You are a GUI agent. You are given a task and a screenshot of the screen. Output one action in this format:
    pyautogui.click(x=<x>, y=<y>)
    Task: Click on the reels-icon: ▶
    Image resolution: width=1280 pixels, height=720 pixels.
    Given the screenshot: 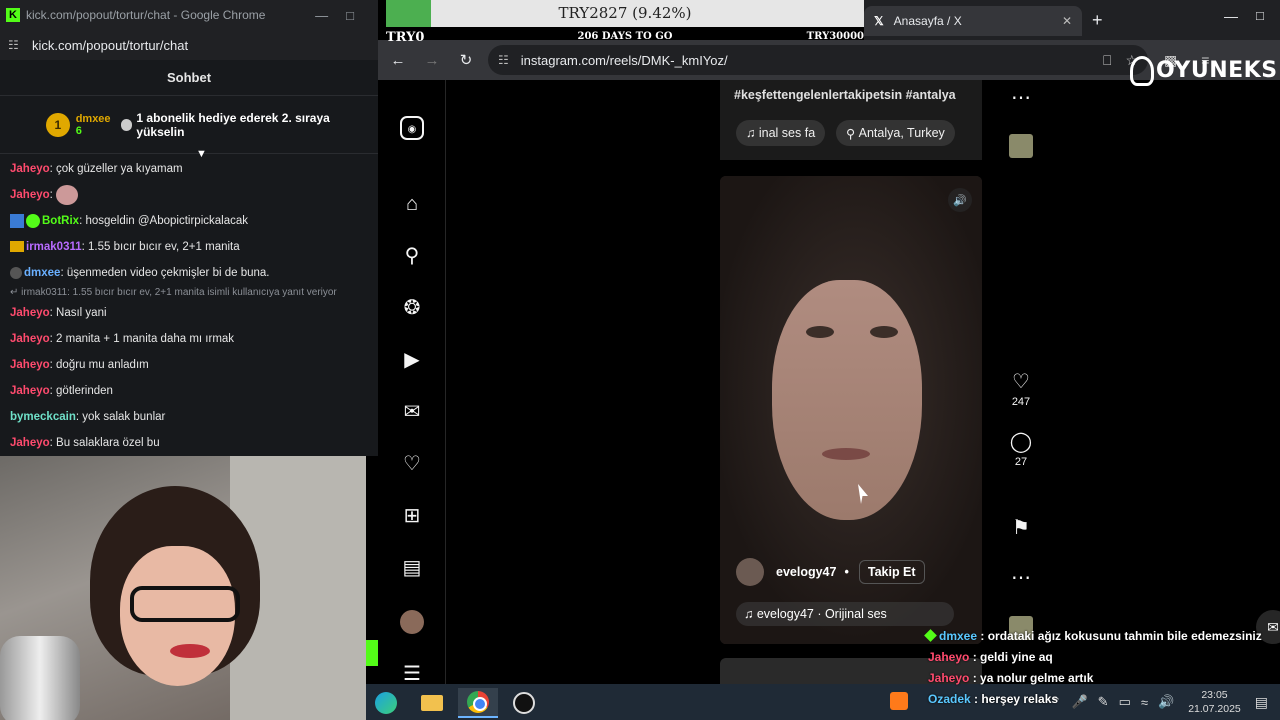 What is the action you would take?
    pyautogui.click(x=412, y=360)
    